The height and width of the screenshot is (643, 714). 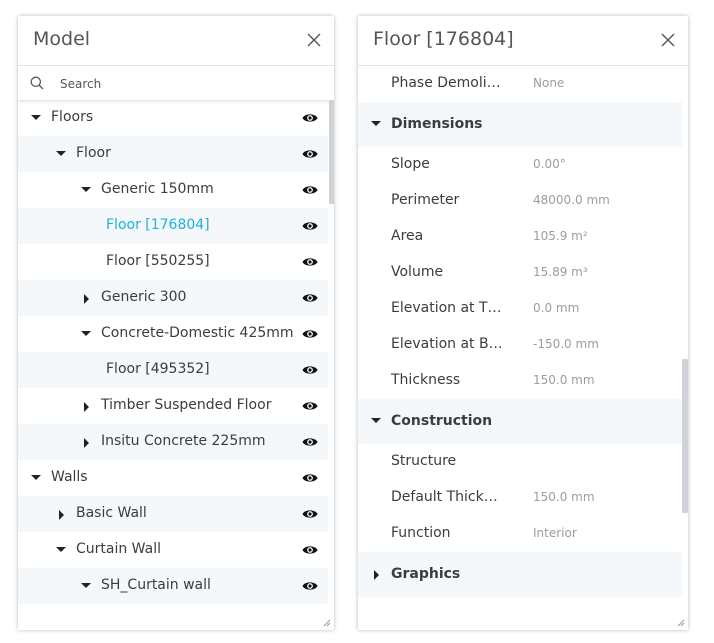 I want to click on section-label: Dimensions, so click(x=437, y=124).